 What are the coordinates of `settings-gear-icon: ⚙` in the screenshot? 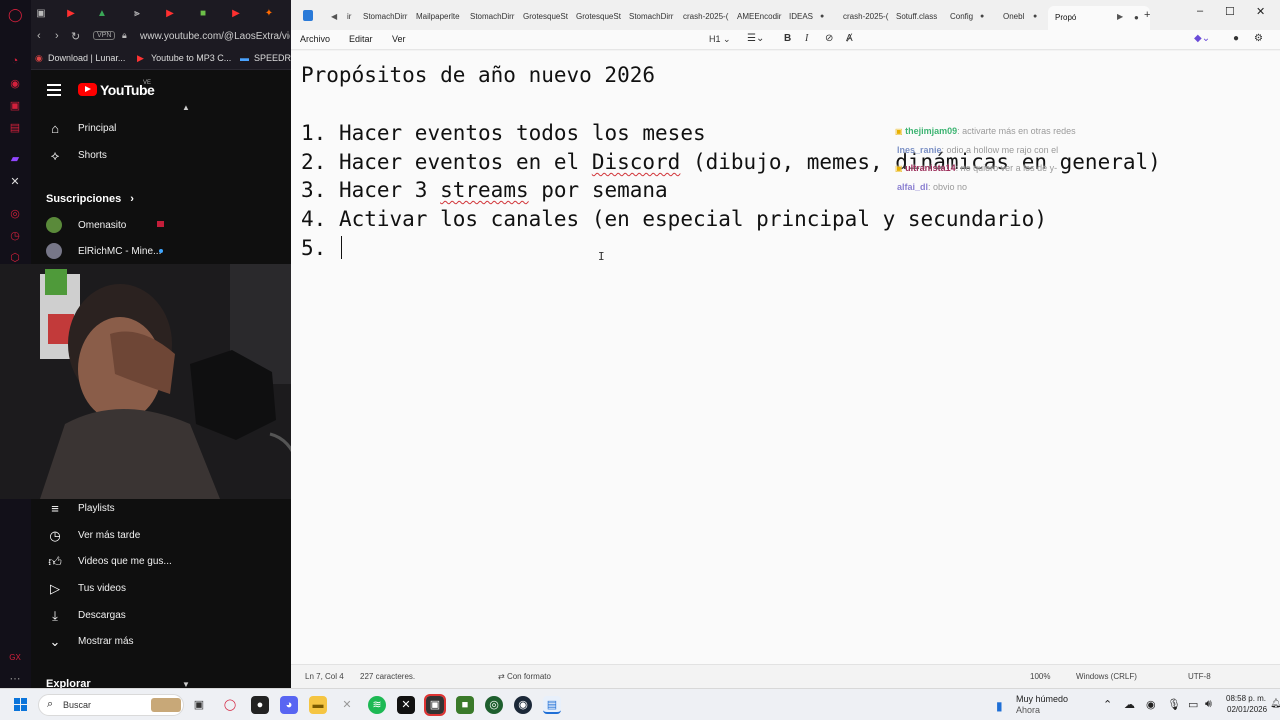 It's located at (1258, 38).